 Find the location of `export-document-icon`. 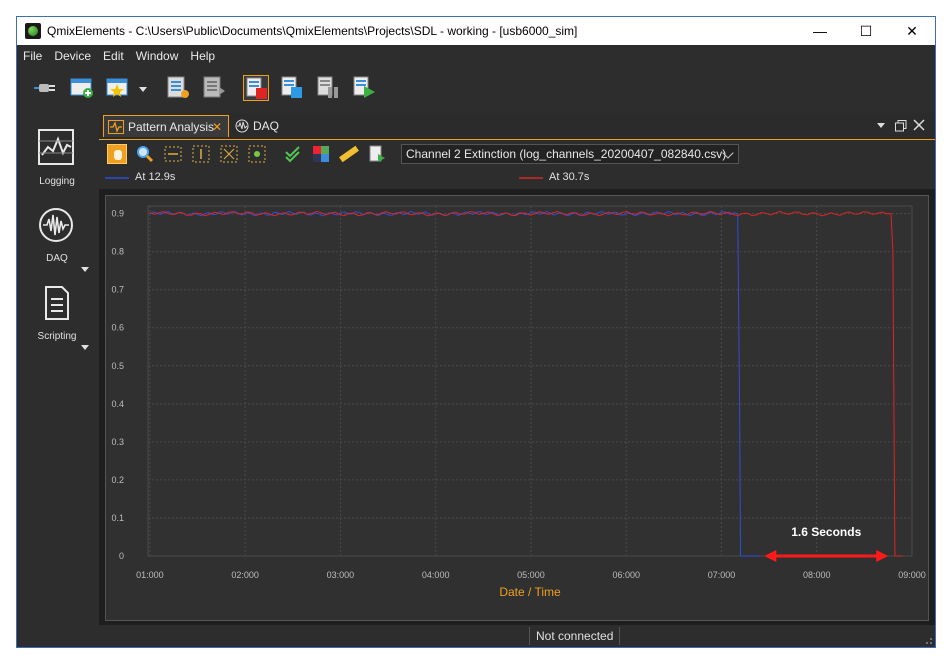

export-document-icon is located at coordinates (377, 153).